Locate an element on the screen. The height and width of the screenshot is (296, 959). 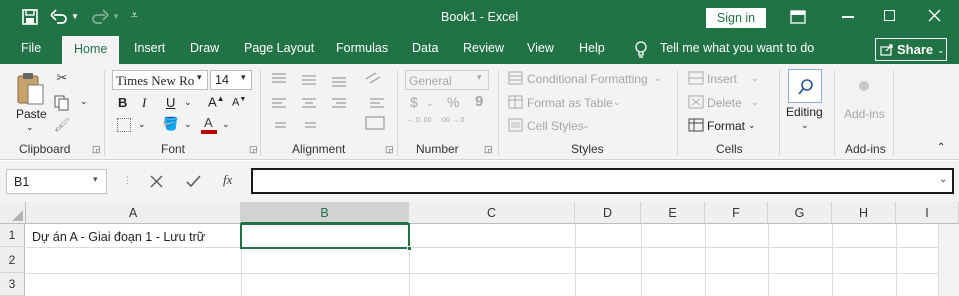
add-ins-button: Add-ins is located at coordinates (864, 114).